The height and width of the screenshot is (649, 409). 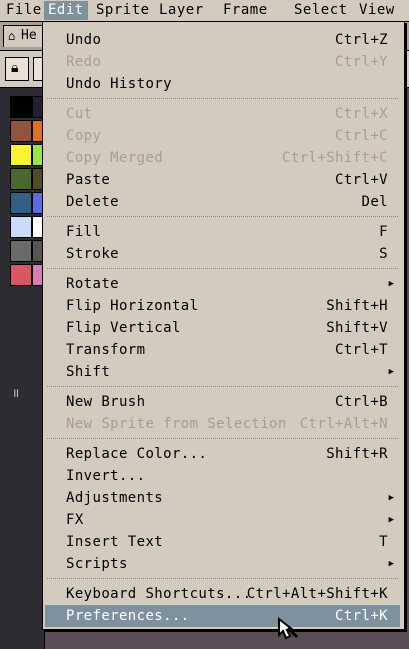 I want to click on menu-sprite: Sprite, so click(x=123, y=10).